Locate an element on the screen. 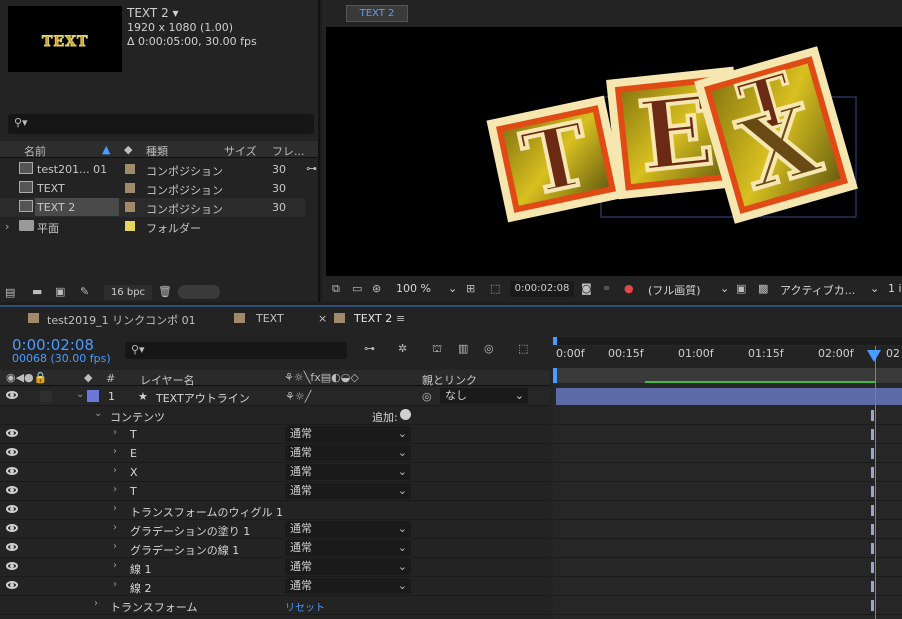  mask-visibility-icon: ⊛ is located at coordinates (376, 288).